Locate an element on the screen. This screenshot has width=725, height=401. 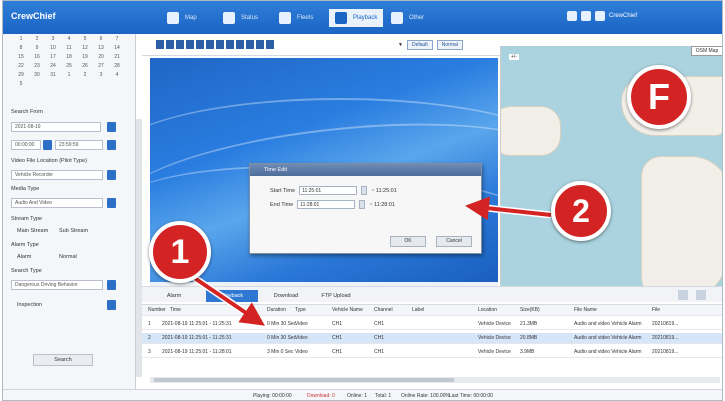
callout-f: F is located at coordinates (659, 97).